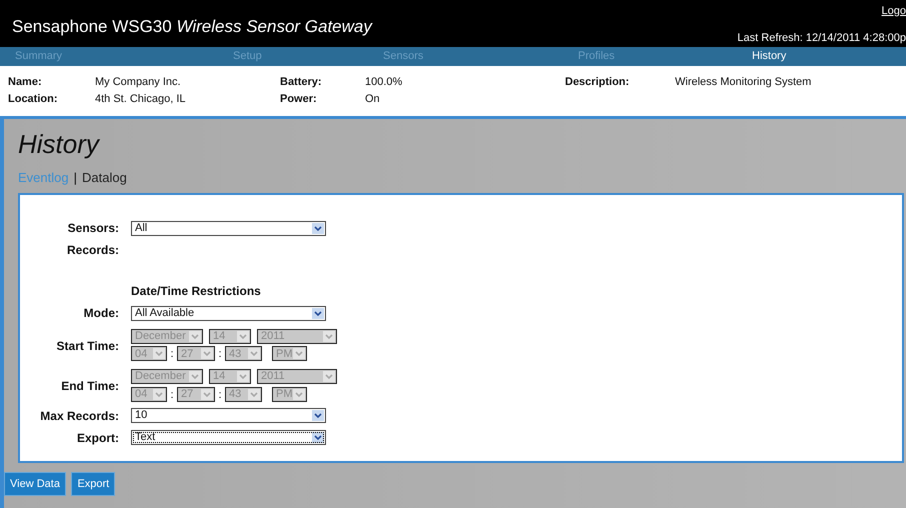  Describe the element at coordinates (373, 99) in the screenshot. I see `field-value: On` at that location.